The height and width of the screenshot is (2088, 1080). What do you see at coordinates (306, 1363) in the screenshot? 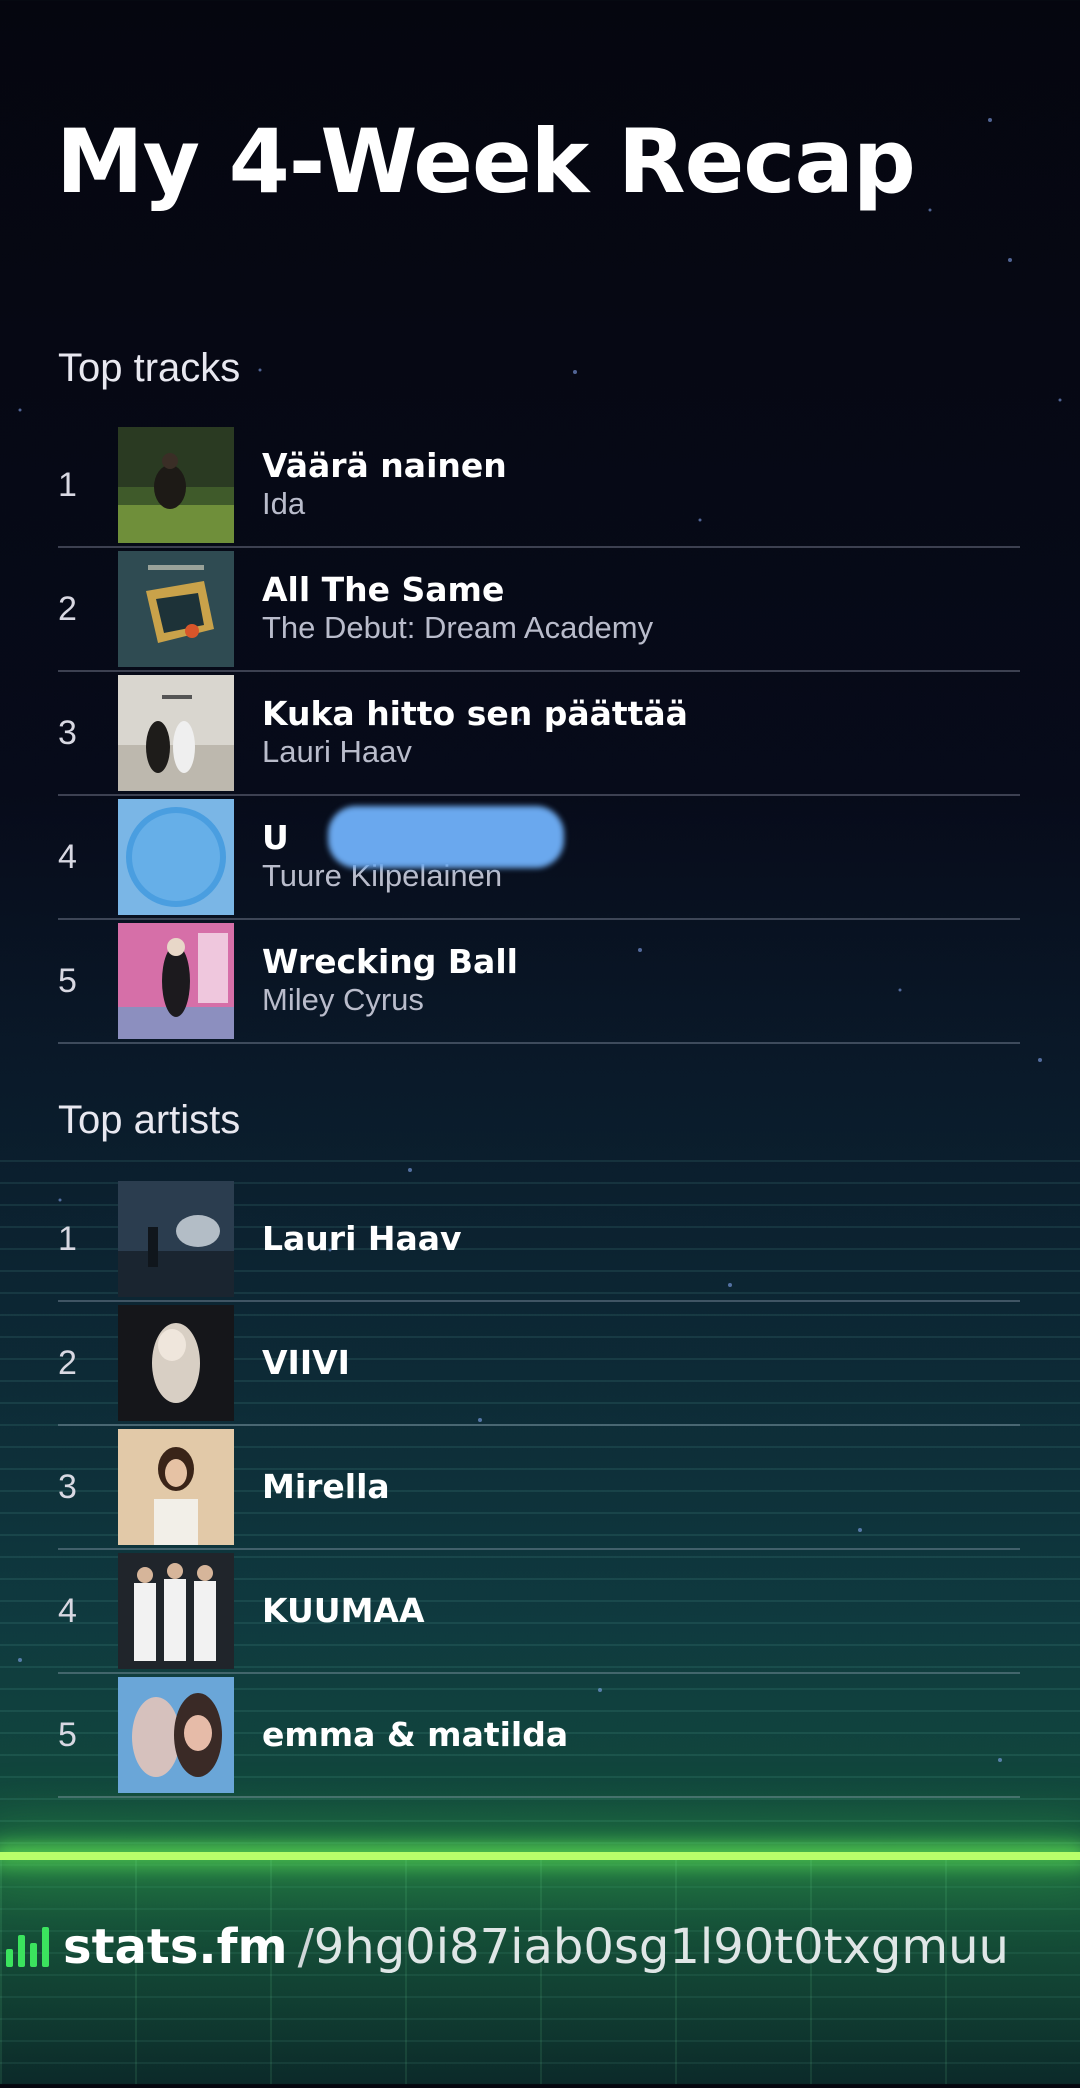
I see `artist-name: VIIVI` at bounding box center [306, 1363].